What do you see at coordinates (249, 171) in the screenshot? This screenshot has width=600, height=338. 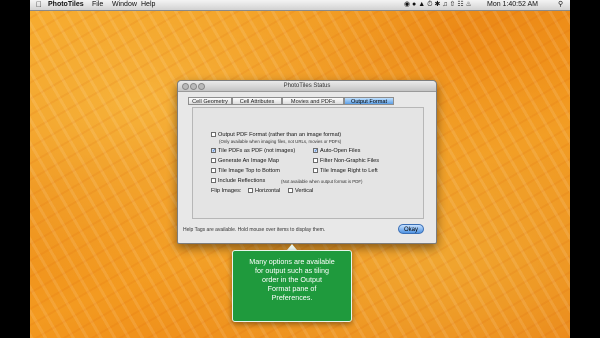 I see `top-to-bottom-label: Tile Image Top to Bottom` at bounding box center [249, 171].